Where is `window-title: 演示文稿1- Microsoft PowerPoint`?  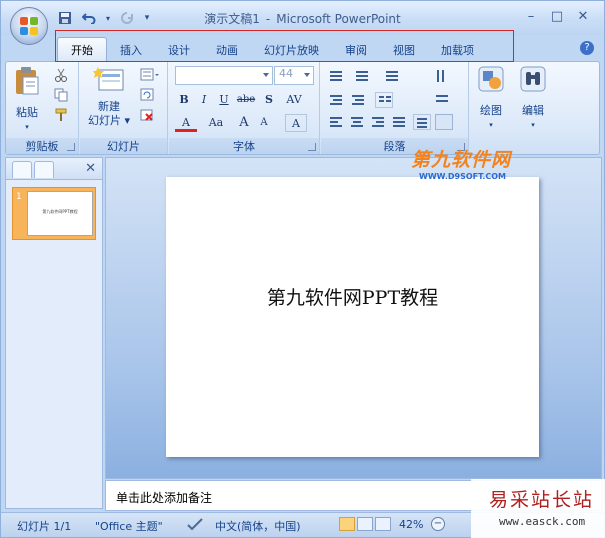
window-title: 演示文稿1- Microsoft PowerPoint is located at coordinates (302, 18).